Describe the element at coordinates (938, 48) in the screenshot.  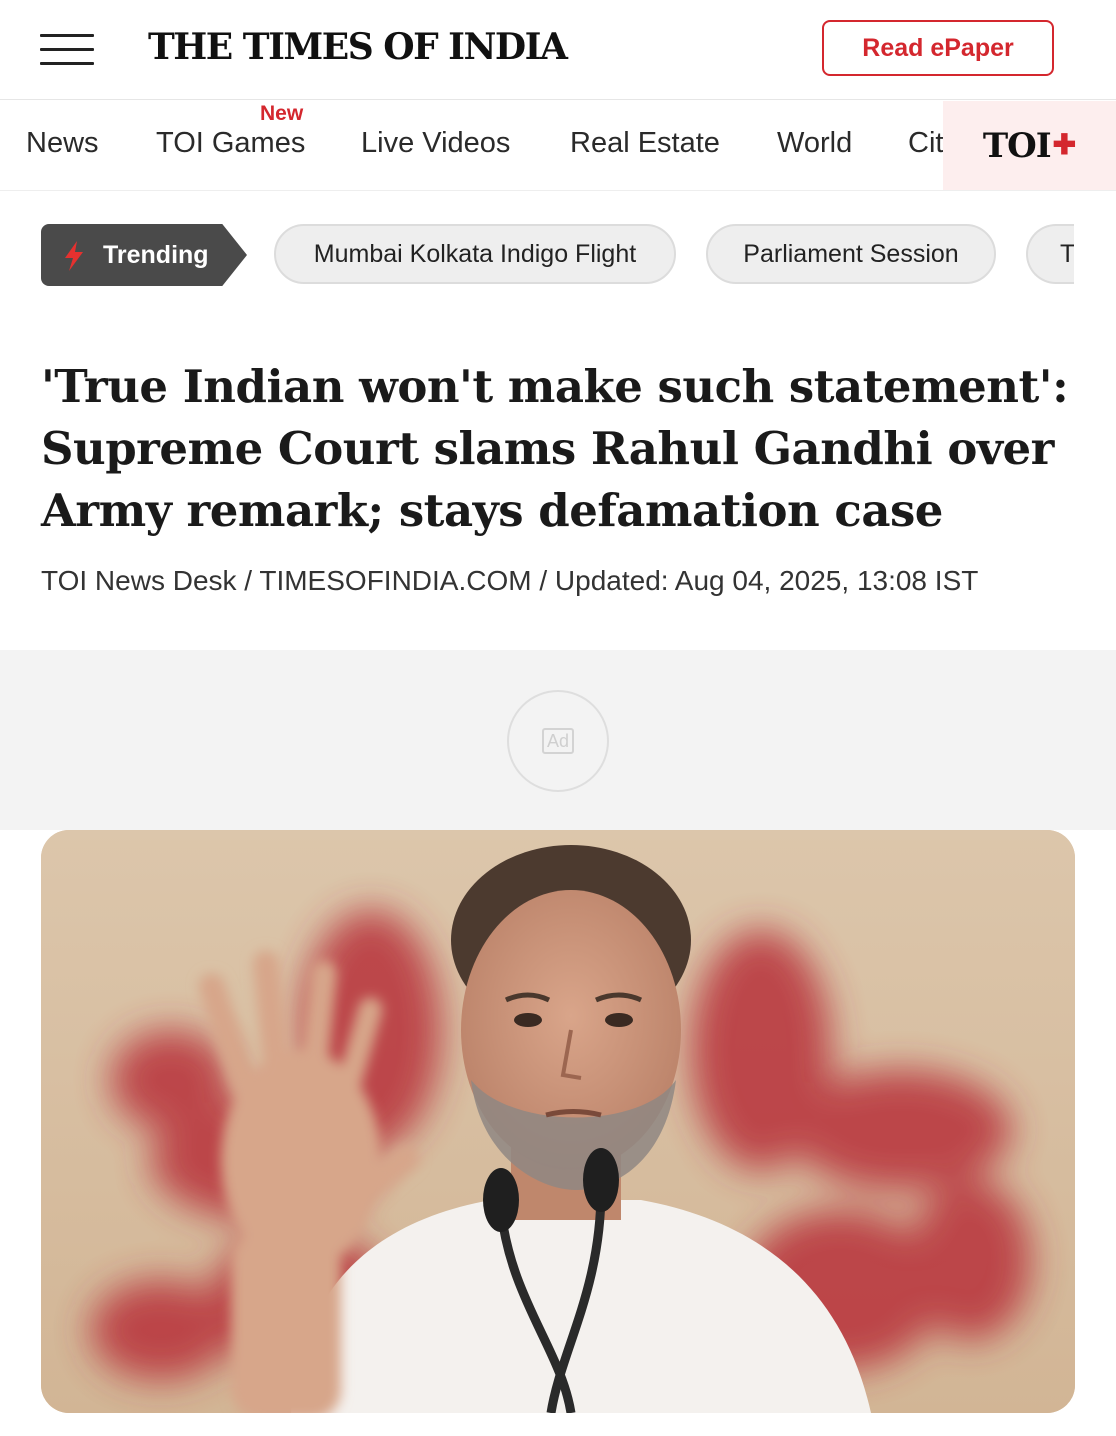
I see `read-epaper-button: Read ePaper` at that location.